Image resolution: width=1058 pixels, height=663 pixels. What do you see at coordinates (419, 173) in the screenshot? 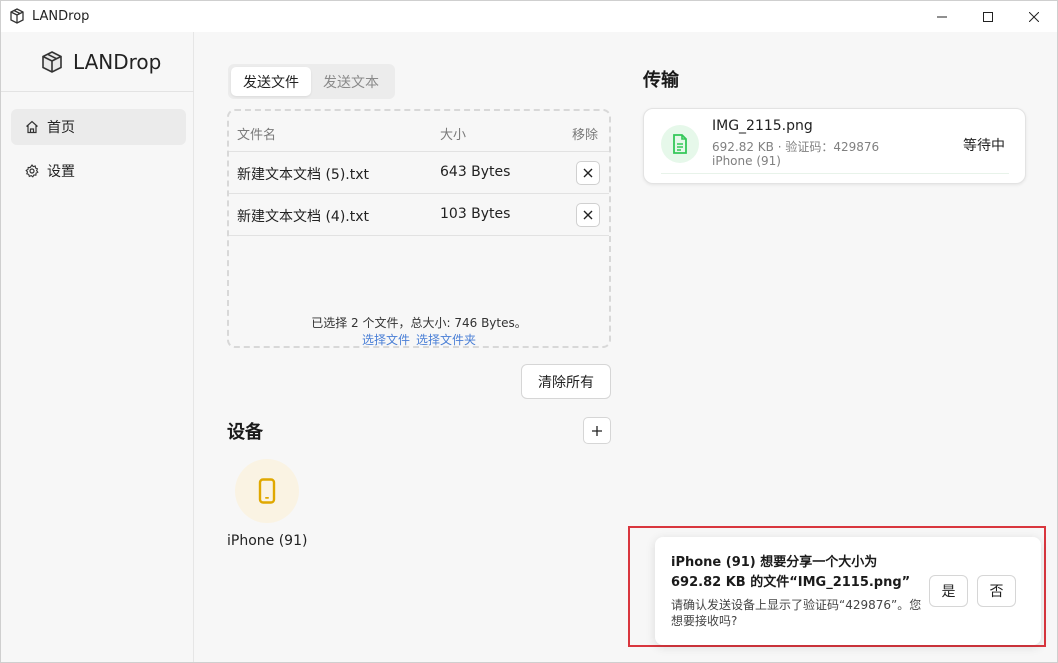
I see `table-row: 新建文本文档 (5).txt 643 Bytes` at bounding box center [419, 173].